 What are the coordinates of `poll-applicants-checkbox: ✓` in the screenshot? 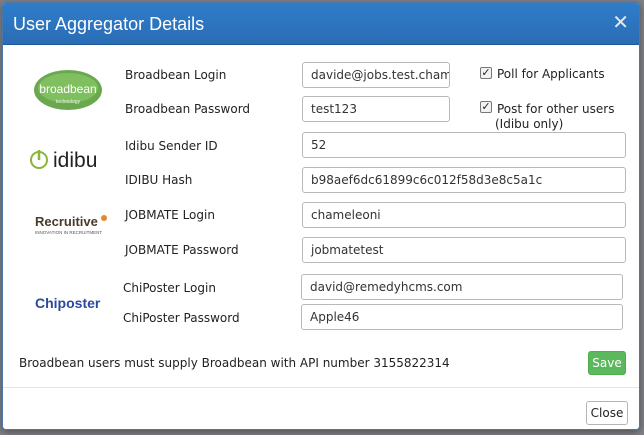 It's located at (486, 73).